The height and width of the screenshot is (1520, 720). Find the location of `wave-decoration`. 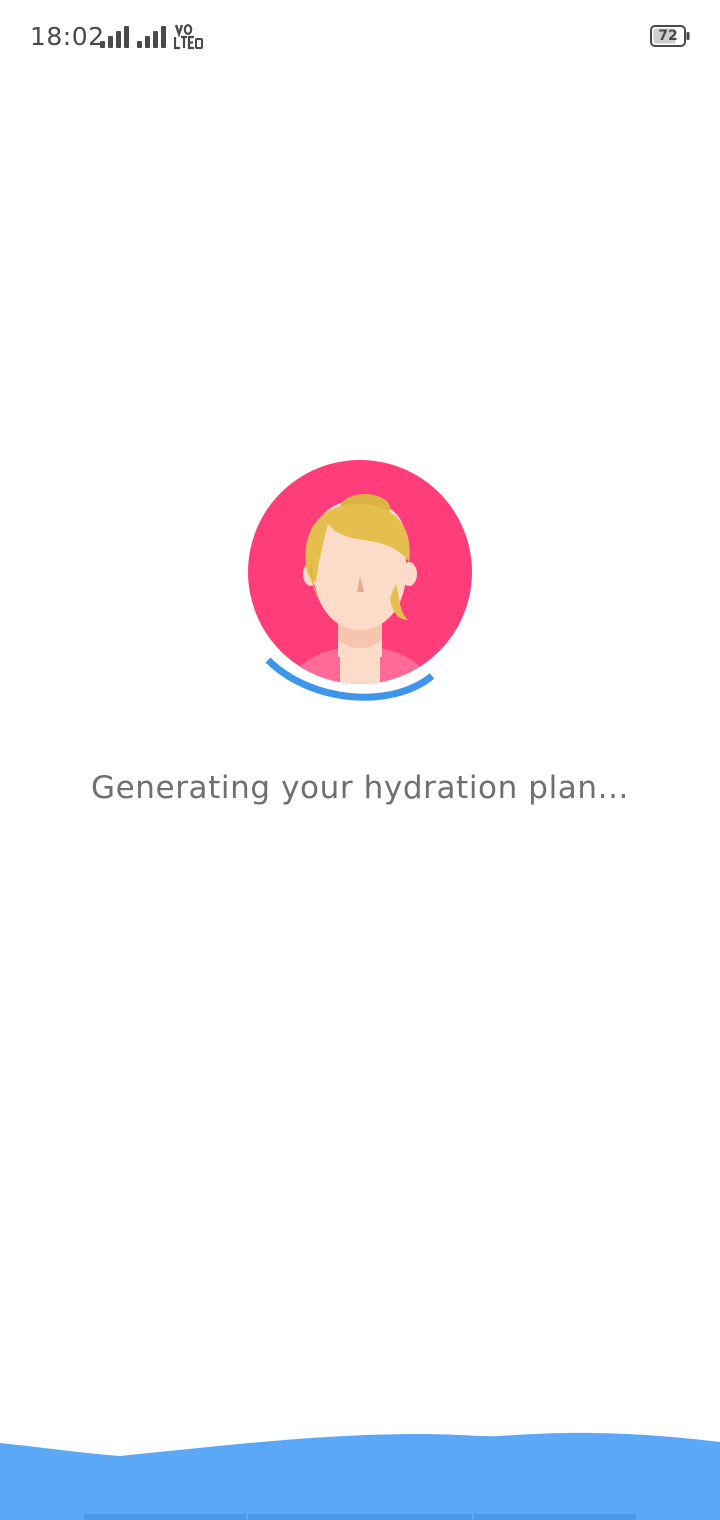

wave-decoration is located at coordinates (360, 1470).